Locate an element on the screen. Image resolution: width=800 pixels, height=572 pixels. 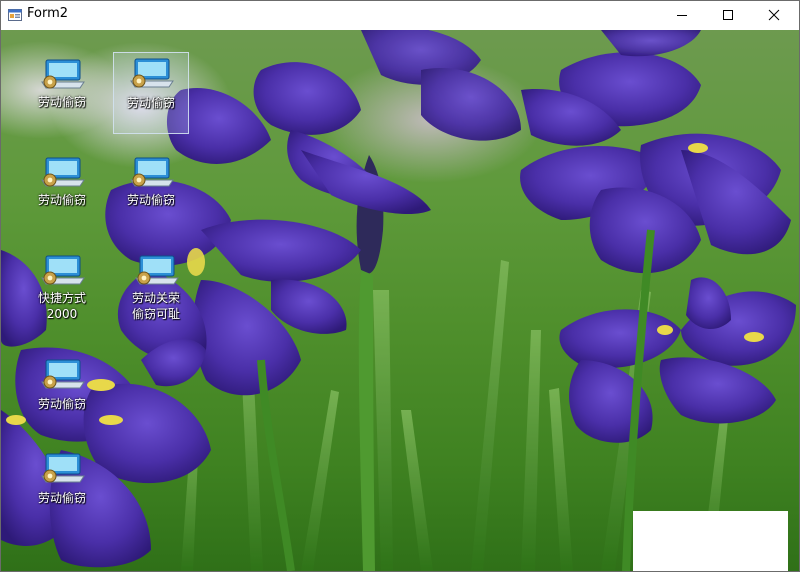
close-icon is located at coordinates (774, 15).